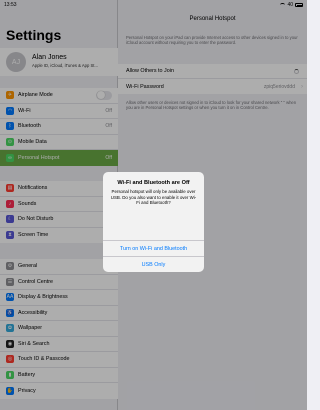  I want to click on alert-title: Wi-Fi and Bluetooth are Off, so click(153, 183).